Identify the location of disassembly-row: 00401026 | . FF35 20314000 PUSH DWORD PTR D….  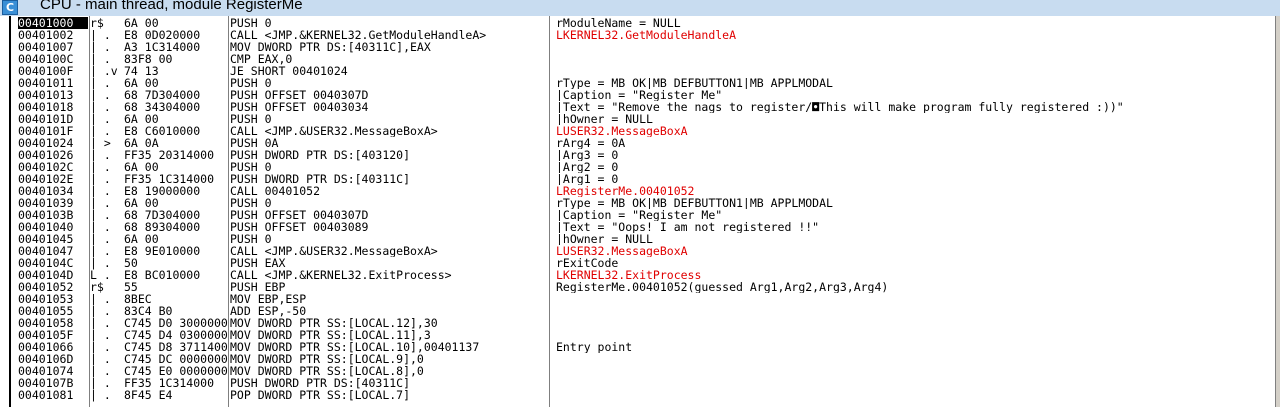
(637, 155).